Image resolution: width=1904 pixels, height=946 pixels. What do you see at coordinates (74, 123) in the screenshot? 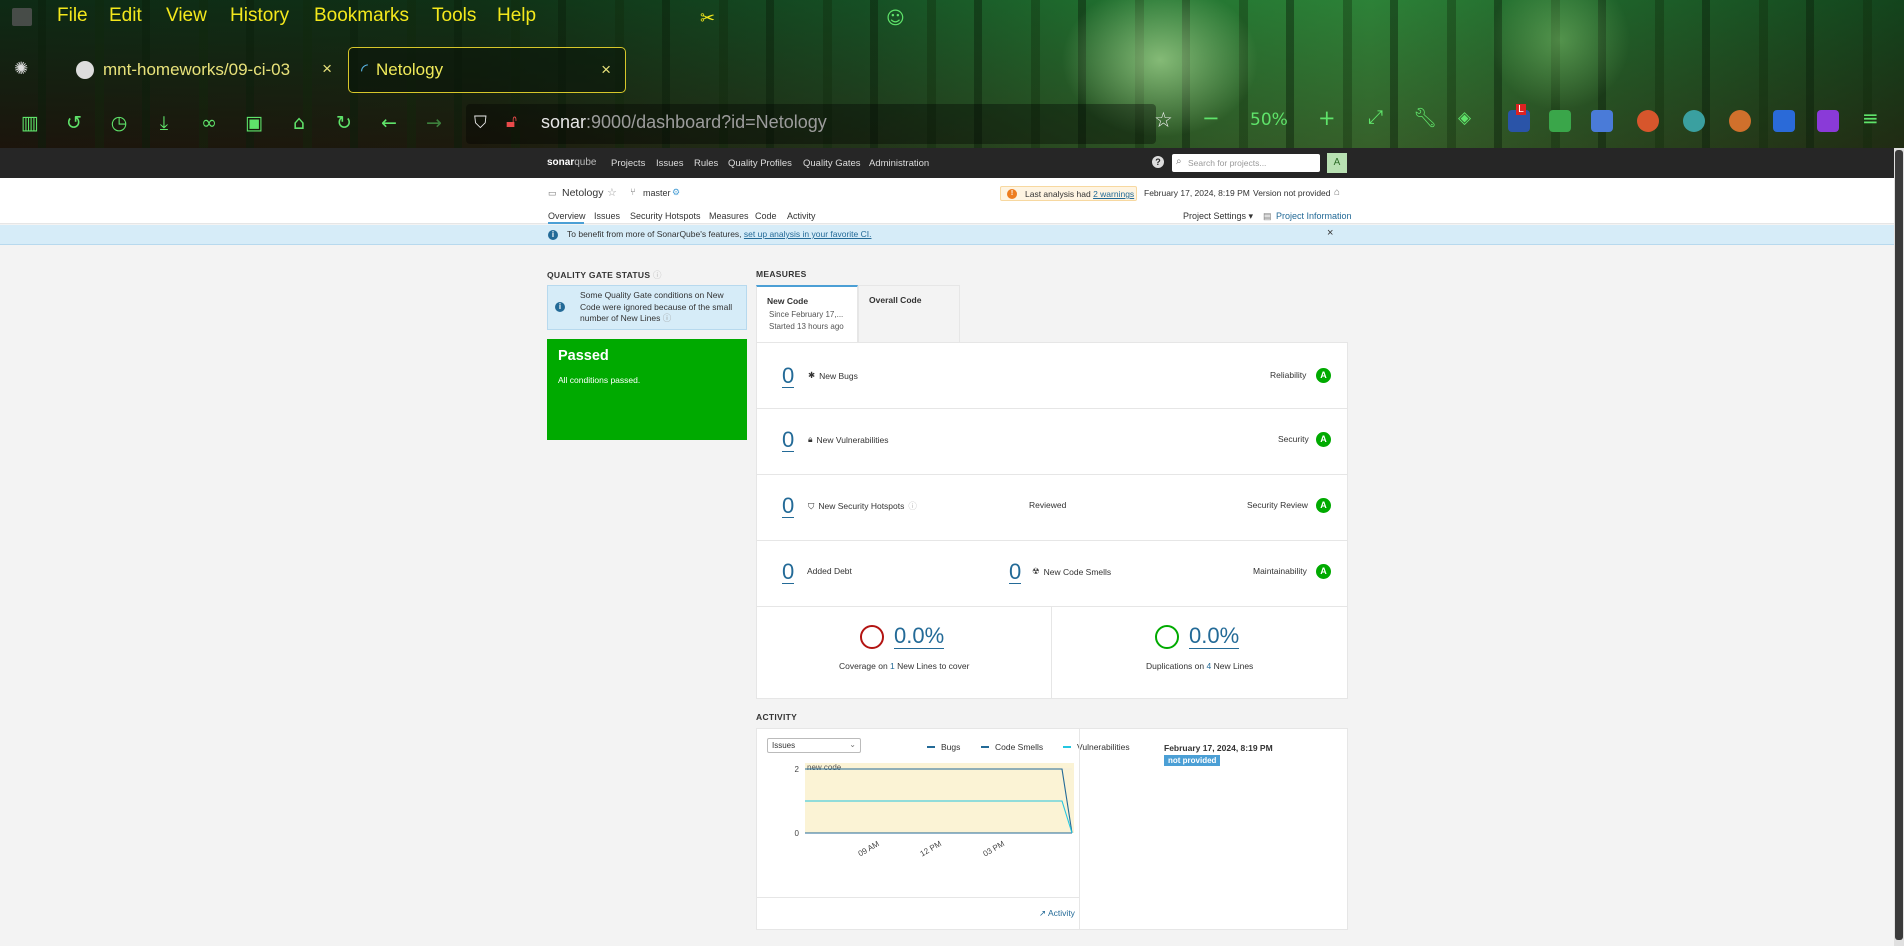
I see `history-icon: ↺` at bounding box center [74, 123].